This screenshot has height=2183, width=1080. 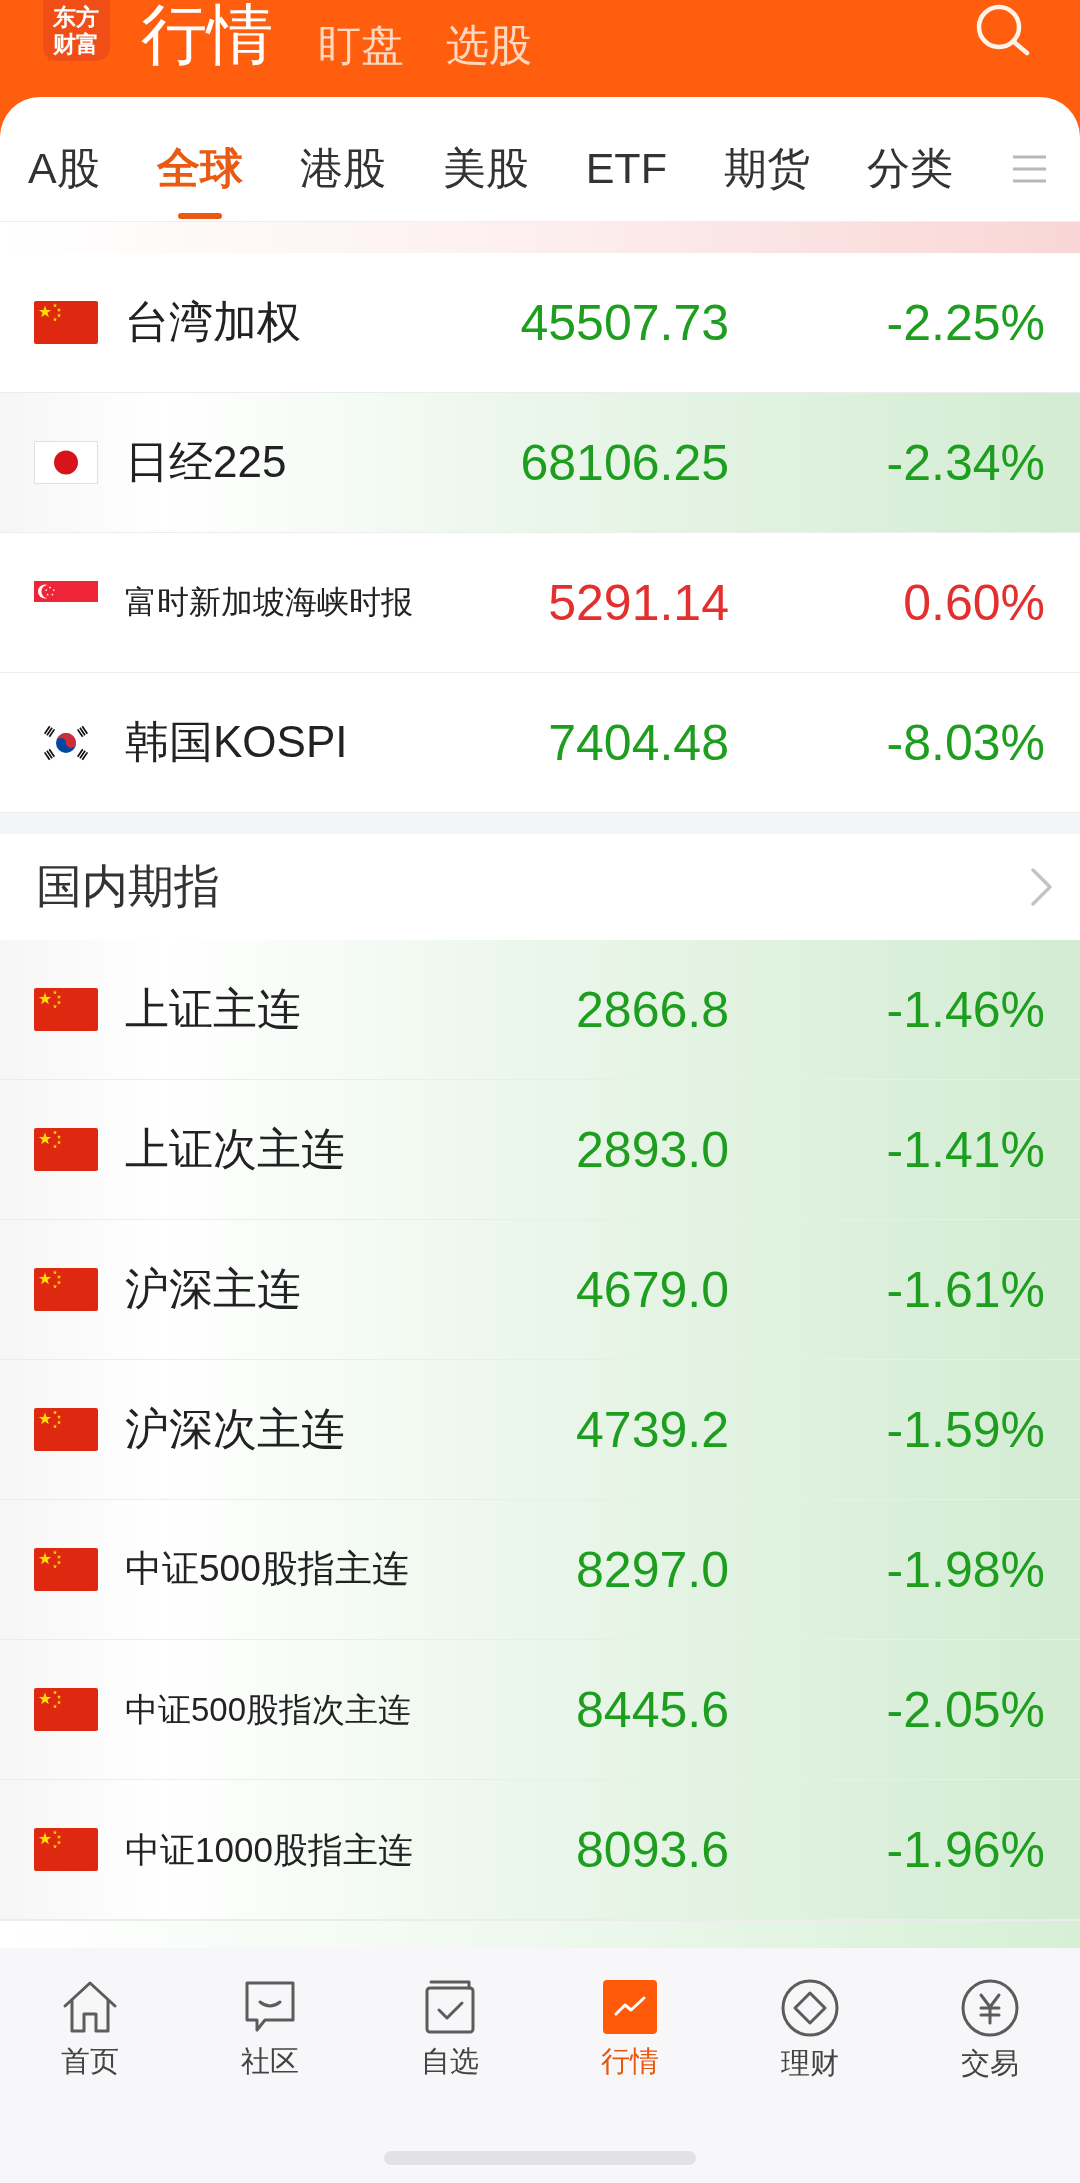 What do you see at coordinates (652, 1710) in the screenshot?
I see `index-price: 8445.6` at bounding box center [652, 1710].